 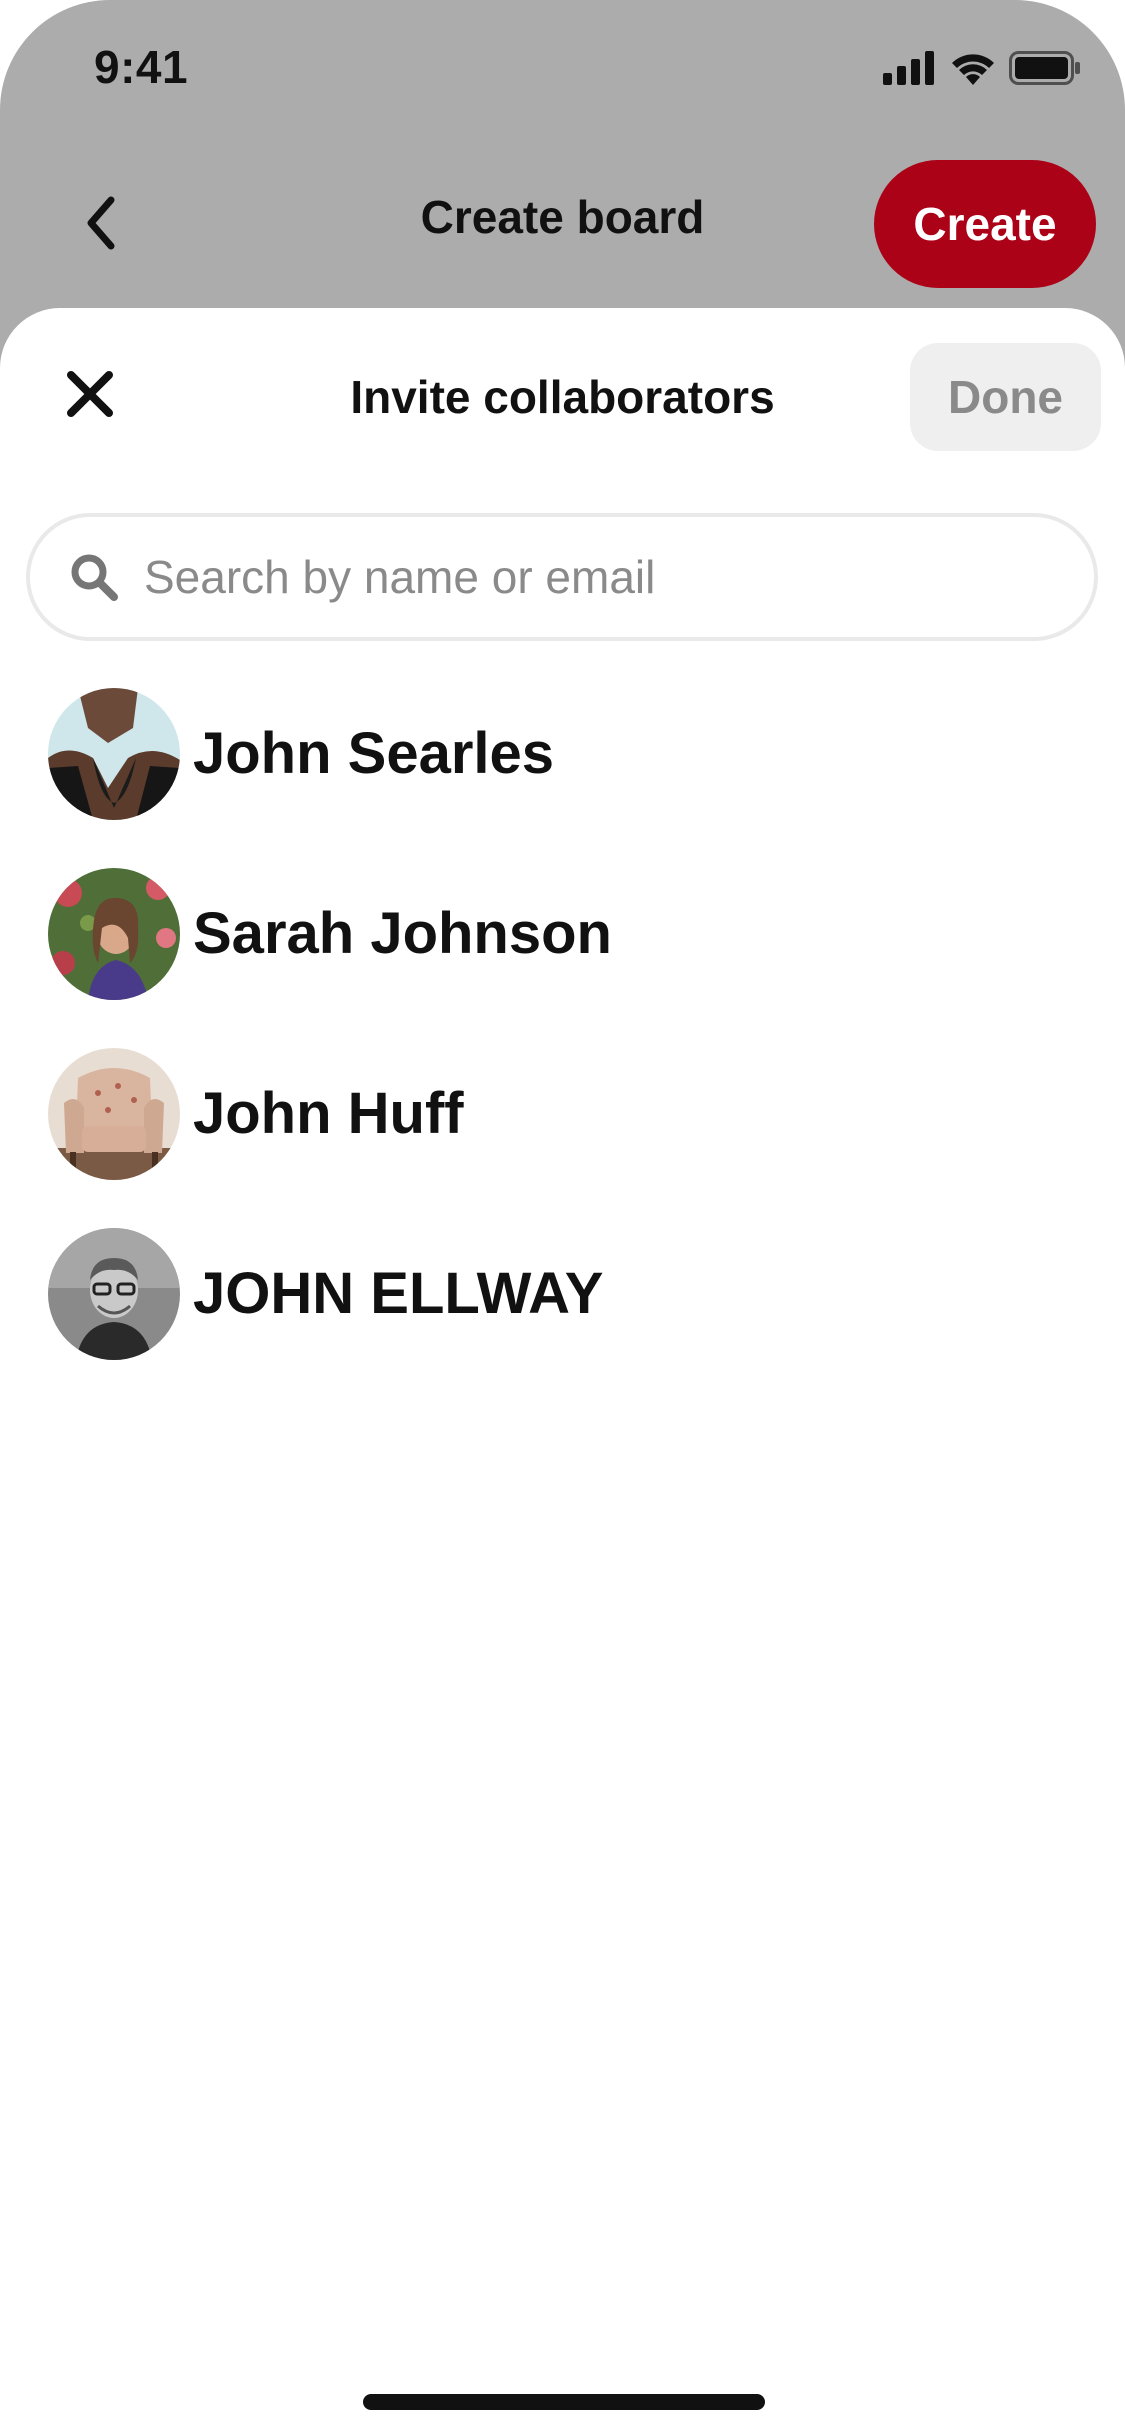 I want to click on create-button: Create, so click(x=985, y=224).